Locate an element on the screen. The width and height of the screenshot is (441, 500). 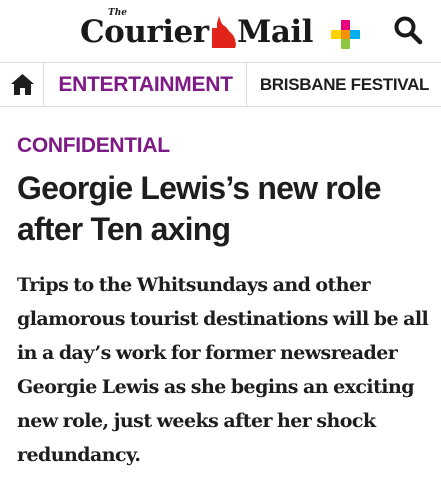
home-icon is located at coordinates (22, 84).